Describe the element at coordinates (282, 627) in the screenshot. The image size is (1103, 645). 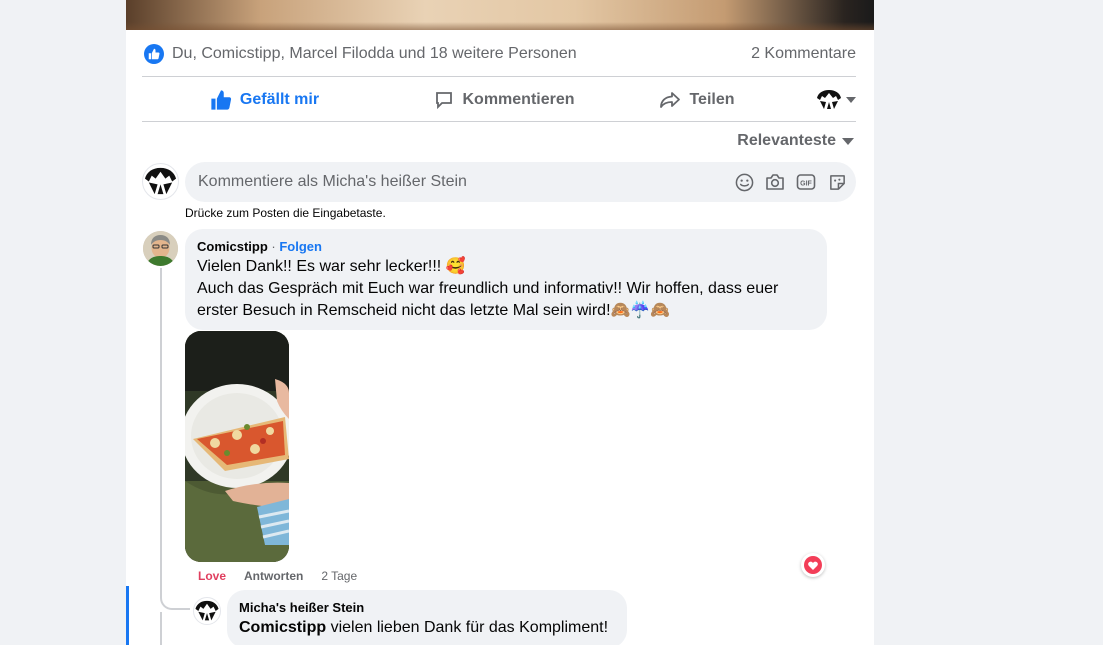
I see `mention-link: Comicstipp` at that location.